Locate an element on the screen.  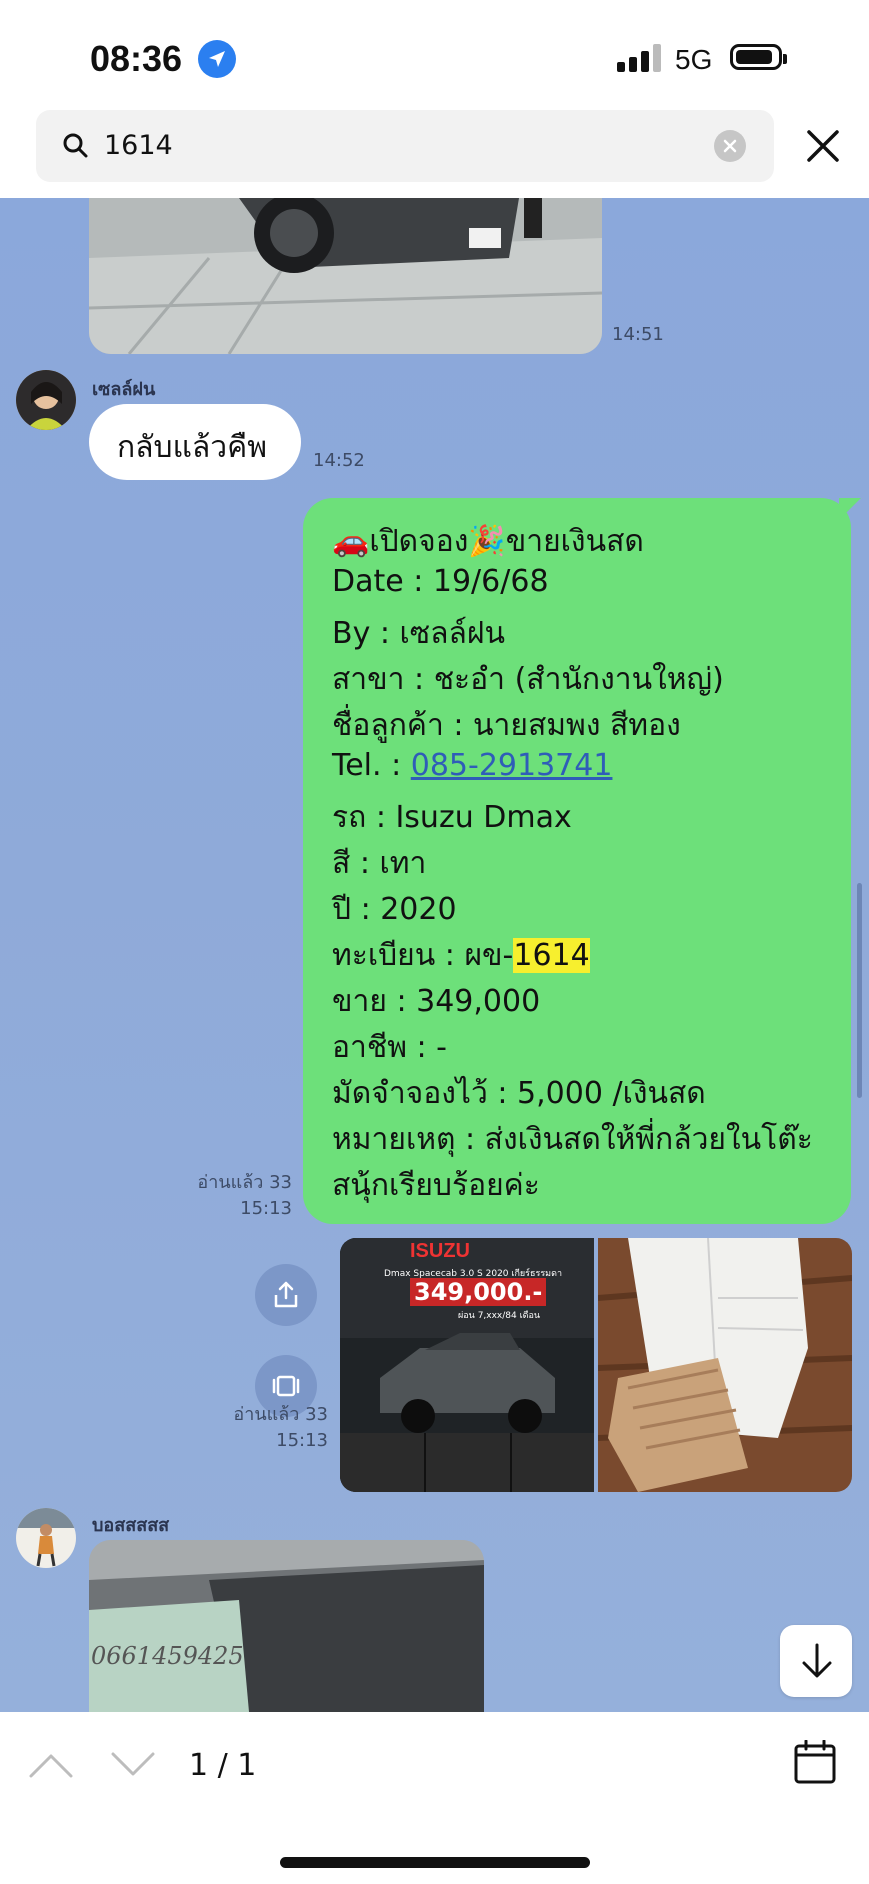
message-line-tel: Tel. : 085-2913741 is located at coordinates (472, 765).